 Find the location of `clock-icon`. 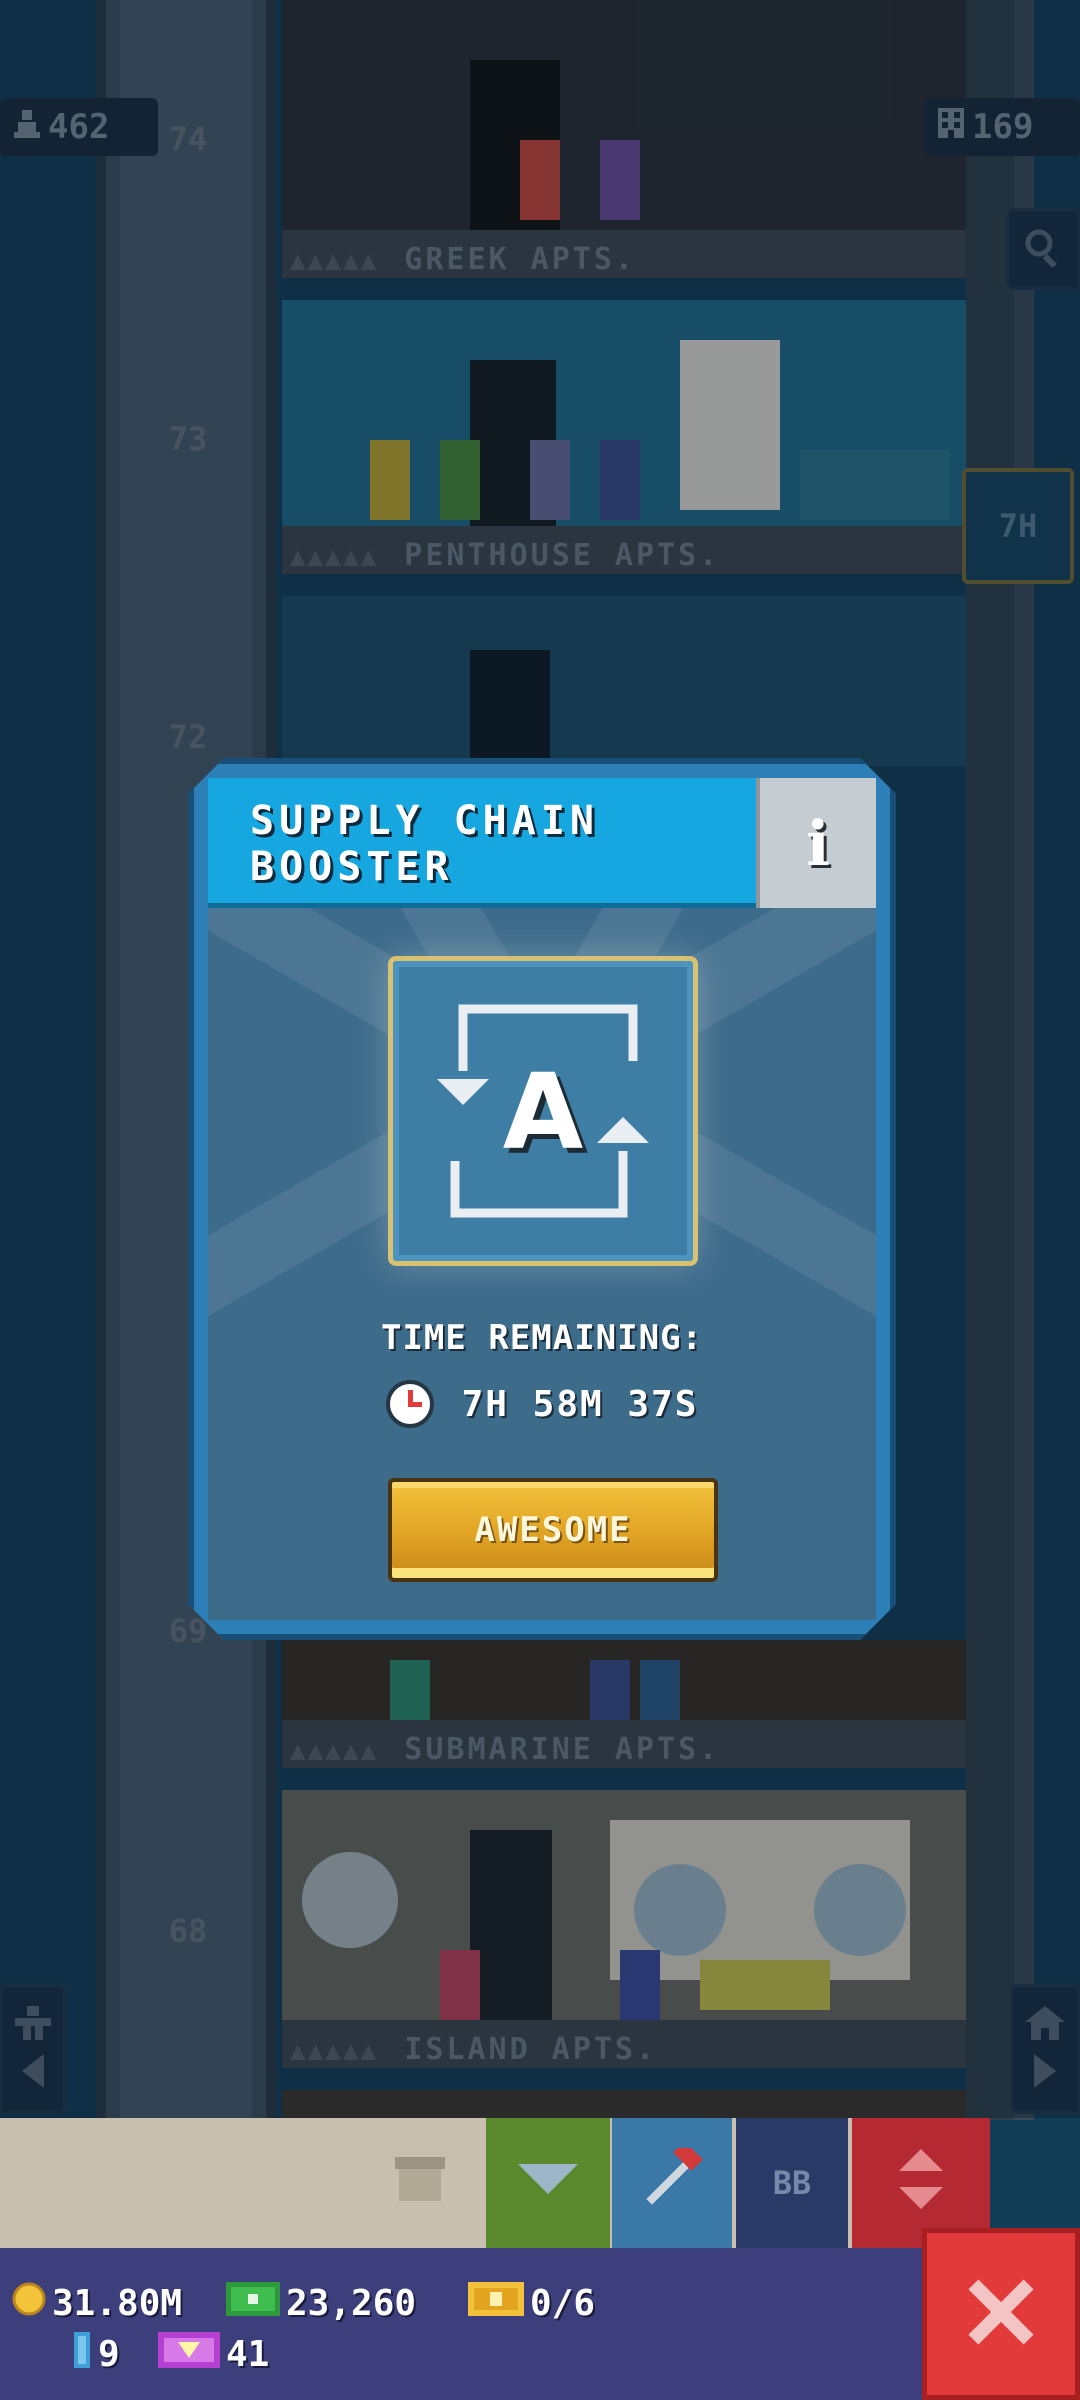

clock-icon is located at coordinates (410, 1404).